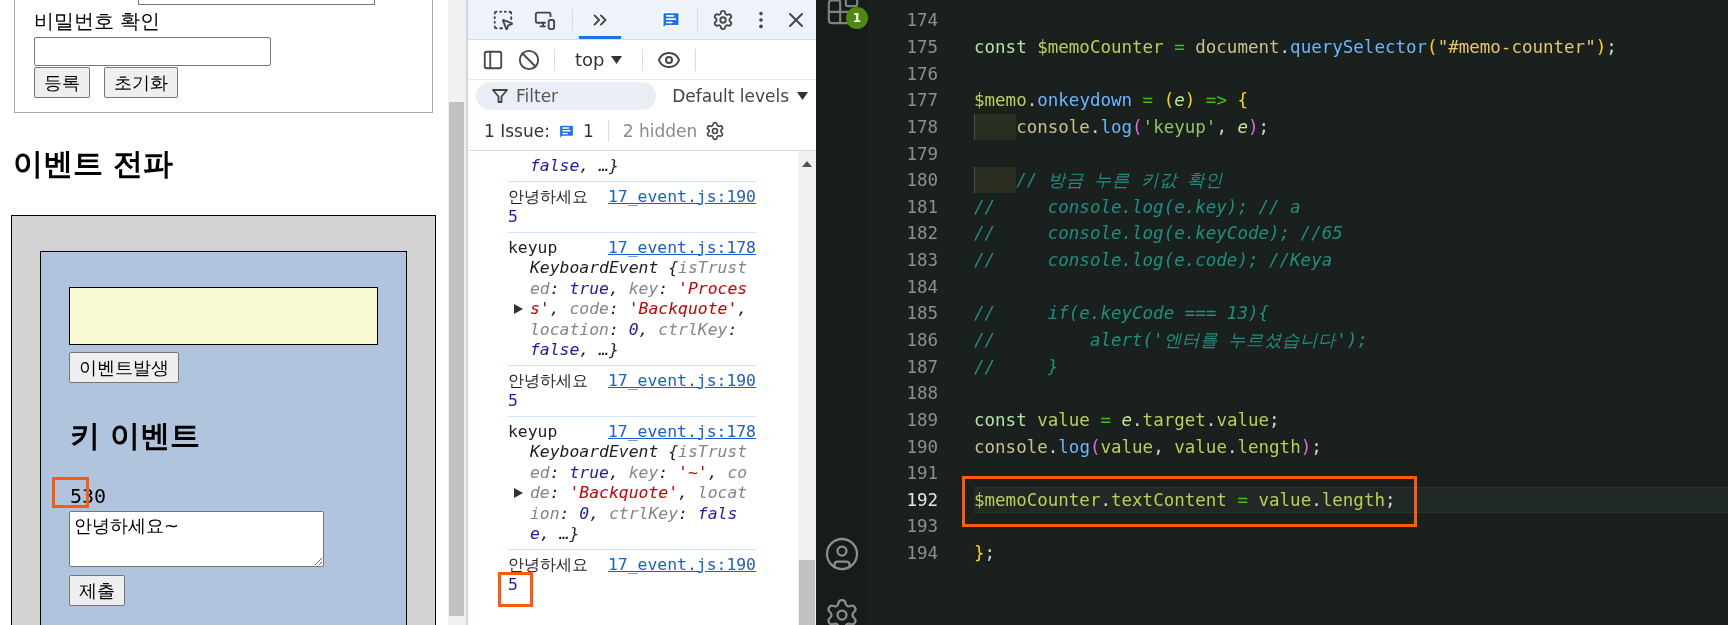 This screenshot has height=625, width=1728. I want to click on notification-badge: 1, so click(857, 18).